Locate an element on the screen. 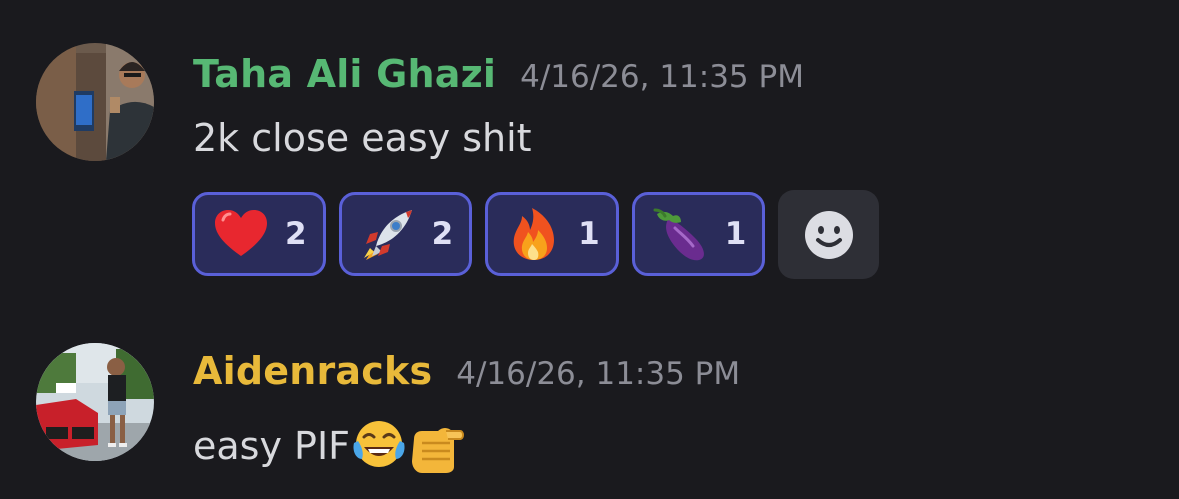 The image size is (1179, 499). fire-icon is located at coordinates (534, 234).